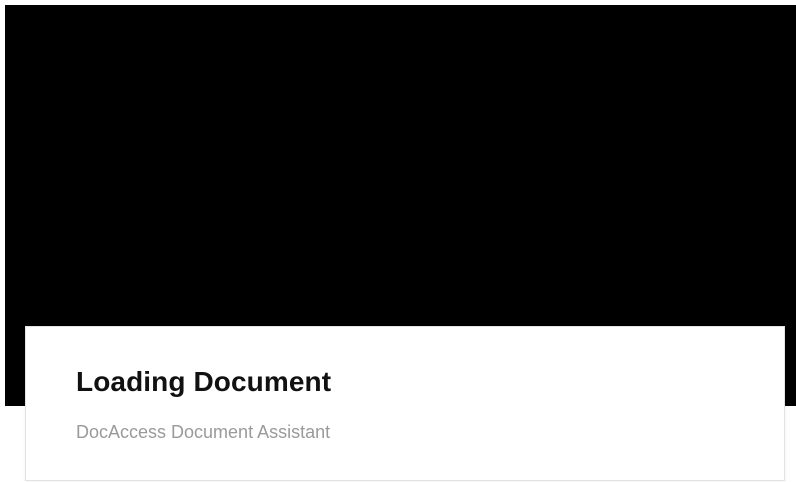 This screenshot has width=796, height=482. Describe the element at coordinates (203, 432) in the screenshot. I see `app-name-subtitle: DocAccess Document Assistant` at that location.